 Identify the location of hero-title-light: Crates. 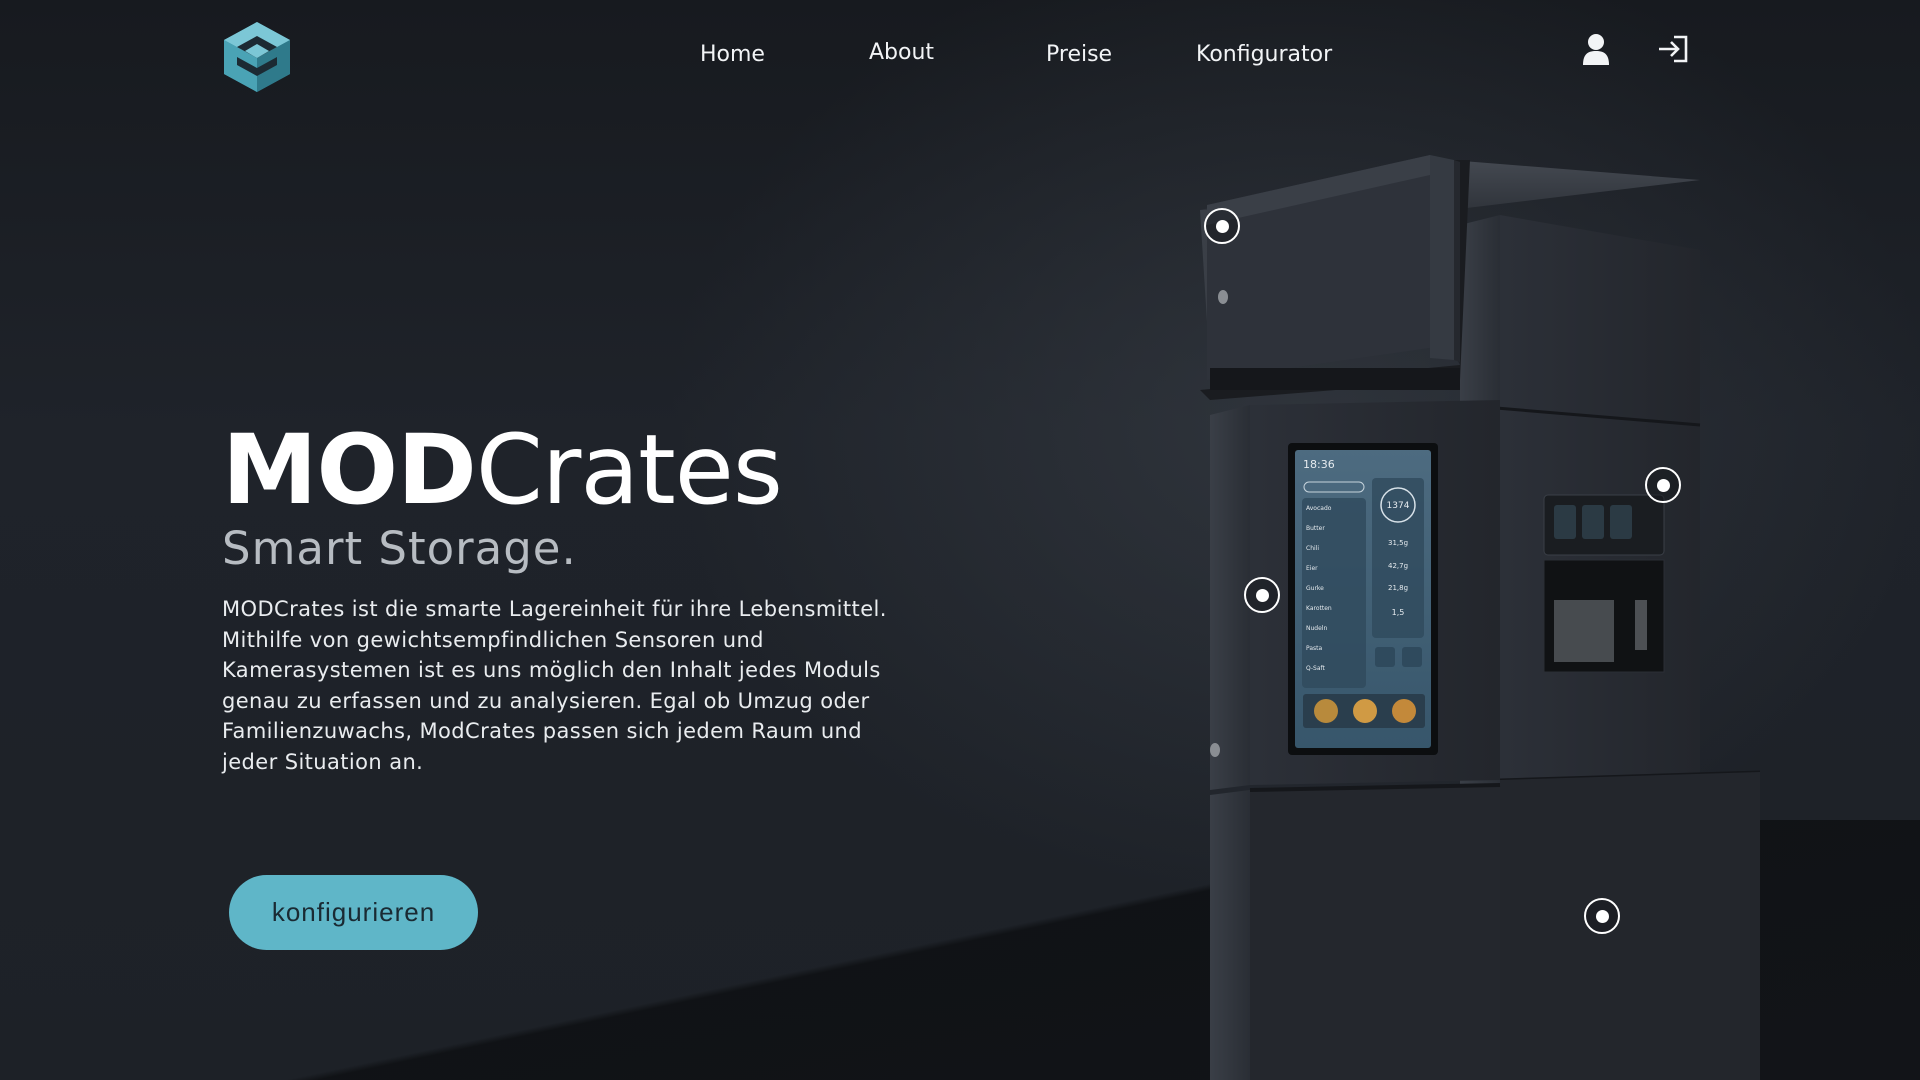
(629, 470).